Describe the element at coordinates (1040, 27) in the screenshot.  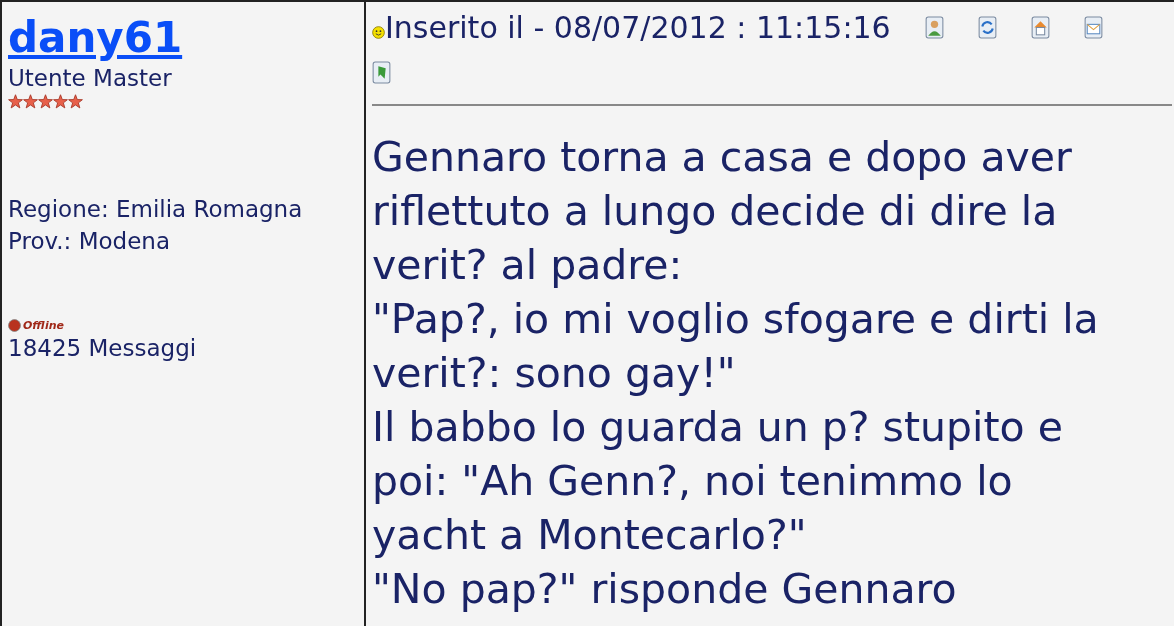
I see `home-icon` at that location.